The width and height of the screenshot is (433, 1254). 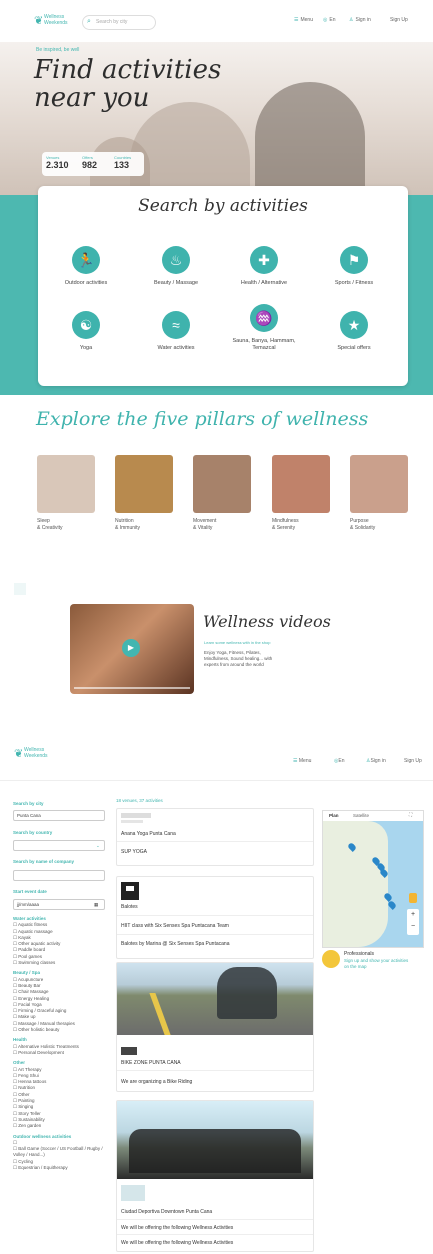 I want to click on listing-logo, so click(x=129, y=1051).